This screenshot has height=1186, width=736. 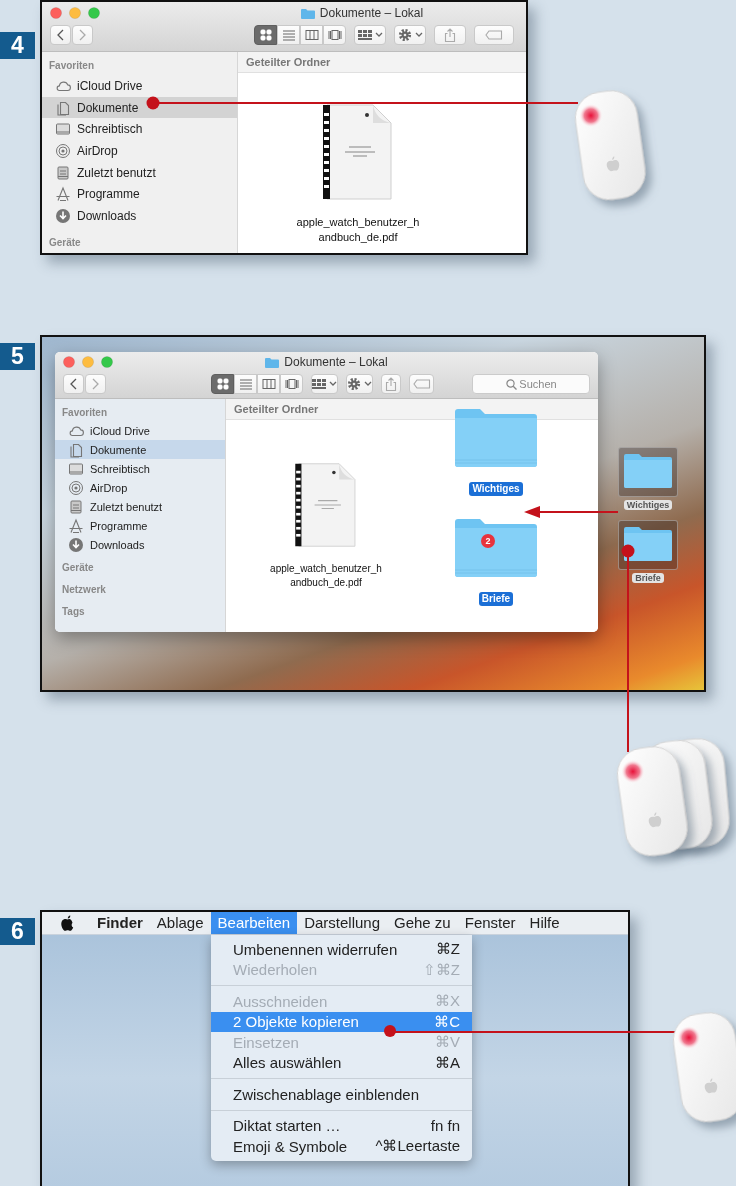 What do you see at coordinates (334, 35) in the screenshot?
I see `cover-flow-icon` at bounding box center [334, 35].